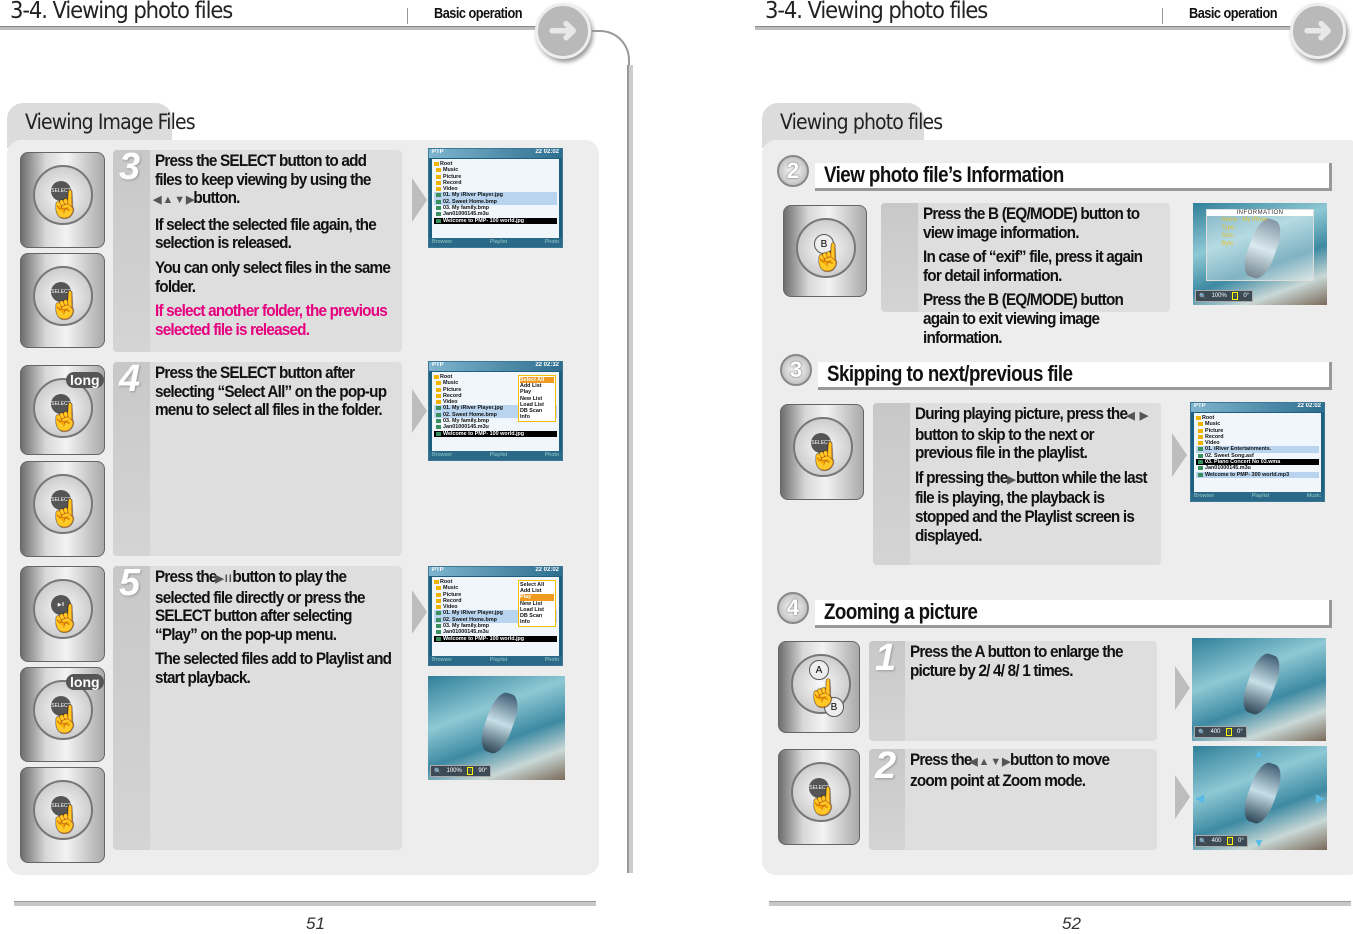  I want to click on brand-label: PTP, so click(1200, 406).